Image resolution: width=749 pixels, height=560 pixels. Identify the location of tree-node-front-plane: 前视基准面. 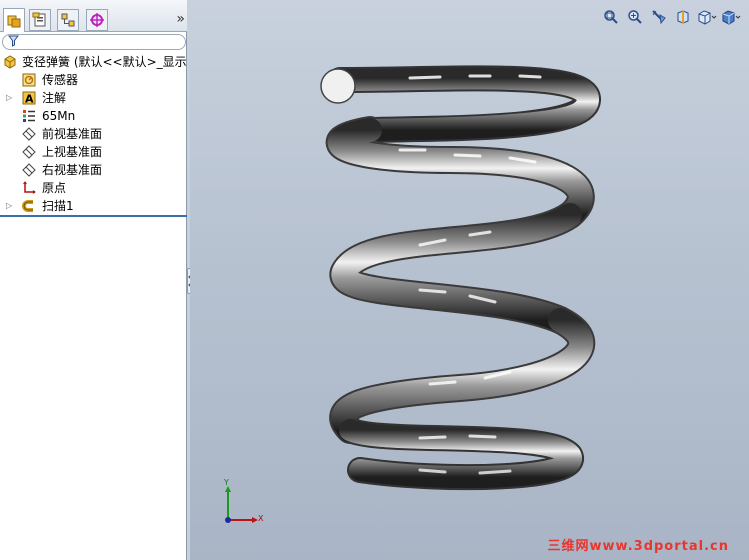
(93, 134).